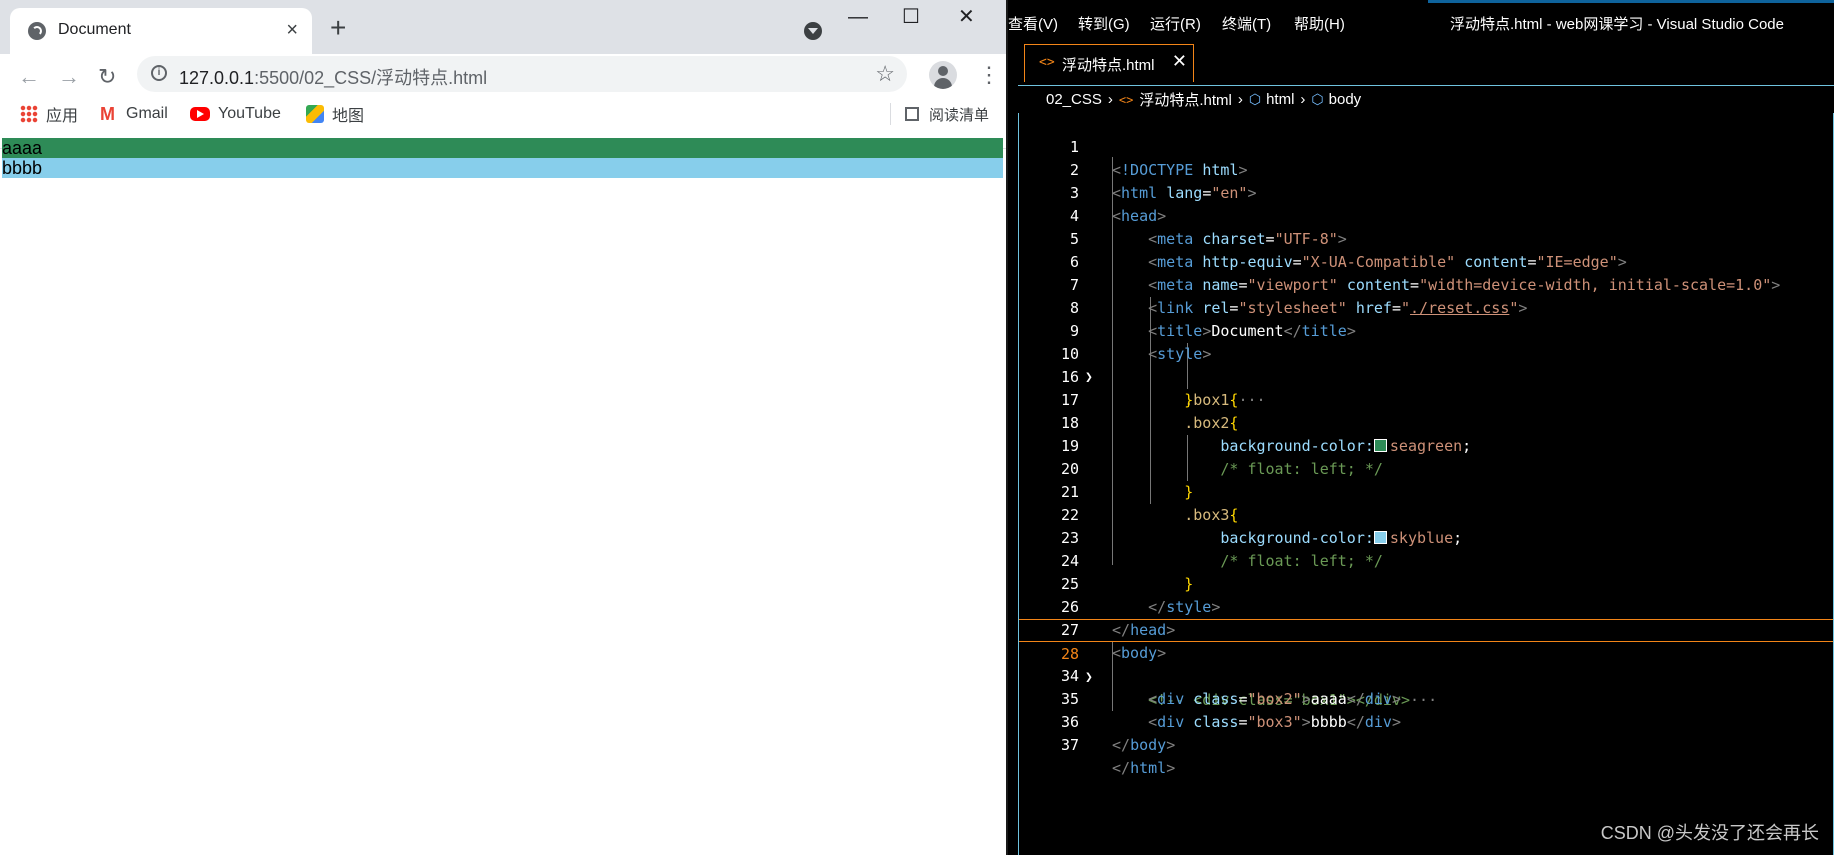 This screenshot has width=1834, height=855. What do you see at coordinates (147, 113) in the screenshot?
I see `bookmark-label: Gmail` at bounding box center [147, 113].